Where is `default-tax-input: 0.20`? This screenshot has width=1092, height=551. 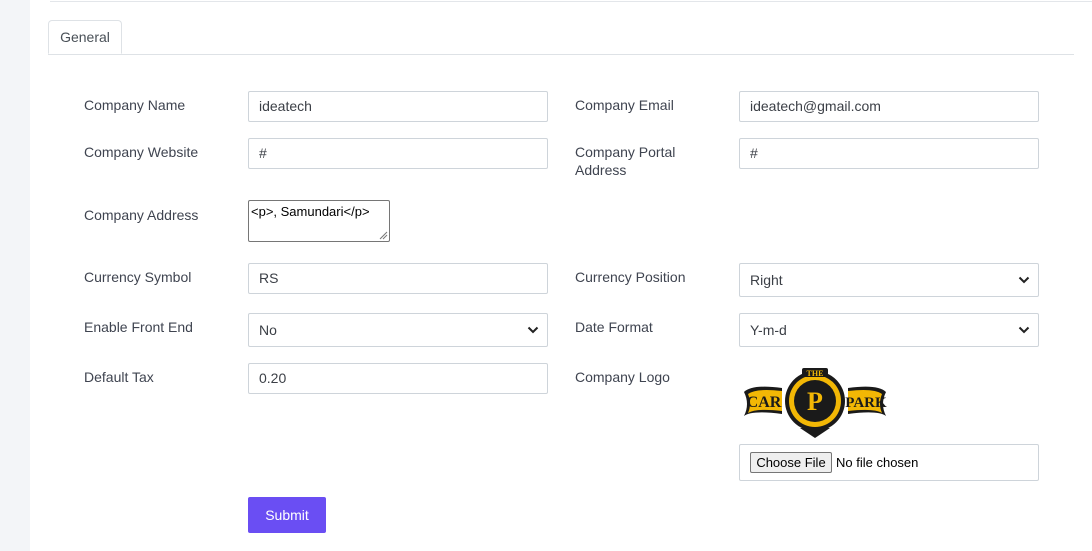
default-tax-input: 0.20 is located at coordinates (398, 378).